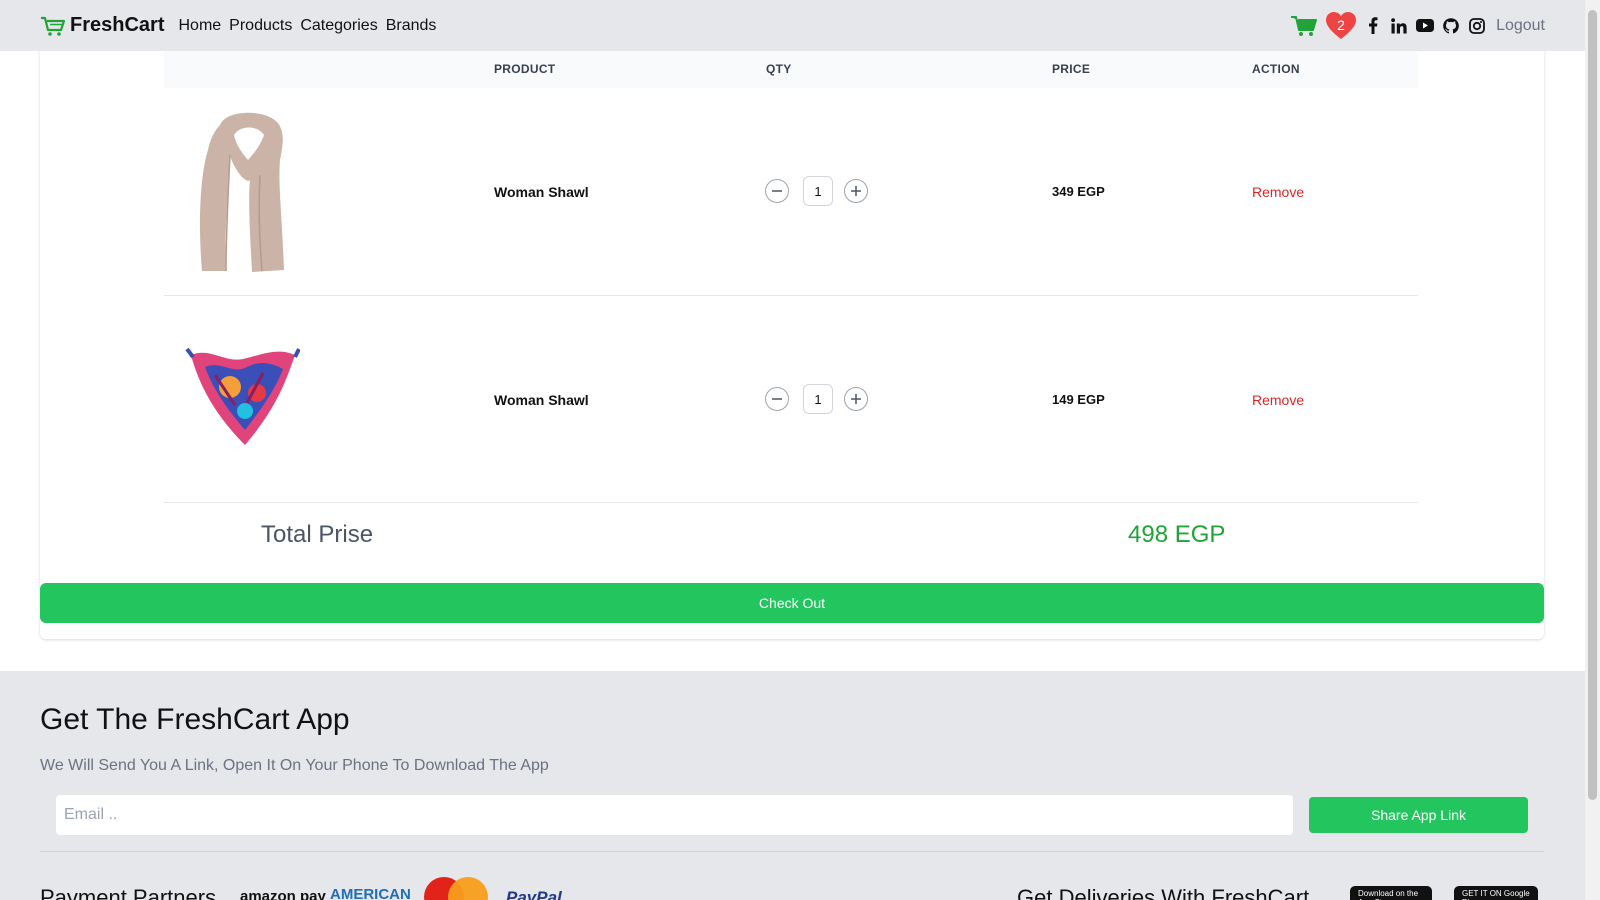 The image size is (1600, 900). What do you see at coordinates (338, 26) in the screenshot?
I see `nav-categories: Categories` at bounding box center [338, 26].